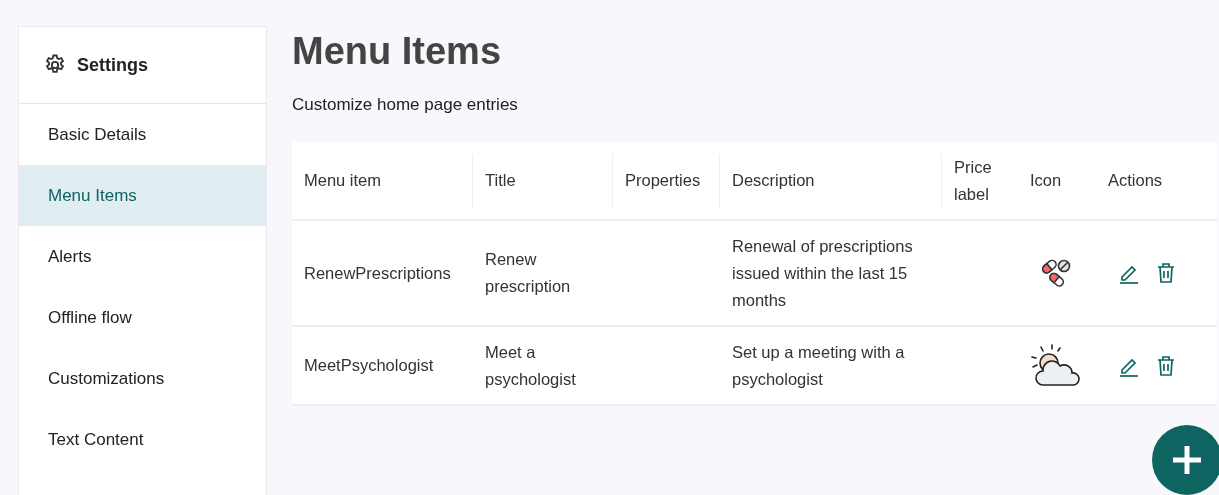  What do you see at coordinates (112, 65) in the screenshot?
I see `sidebar-title: Settings` at bounding box center [112, 65].